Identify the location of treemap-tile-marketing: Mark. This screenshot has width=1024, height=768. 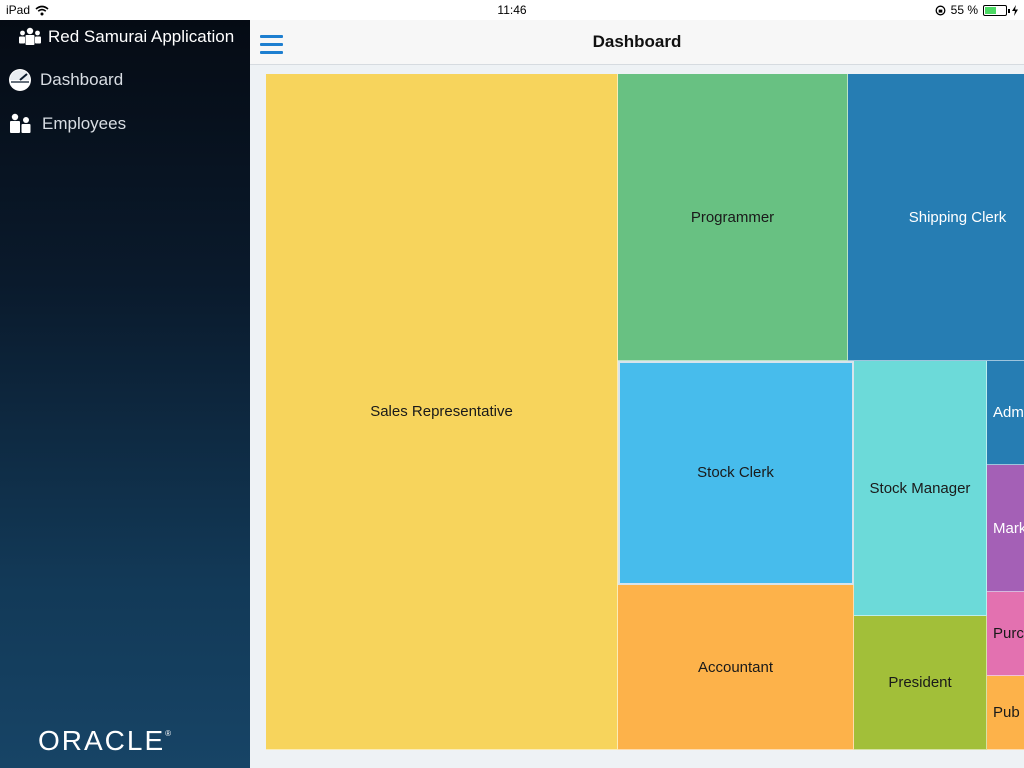
(1005, 528).